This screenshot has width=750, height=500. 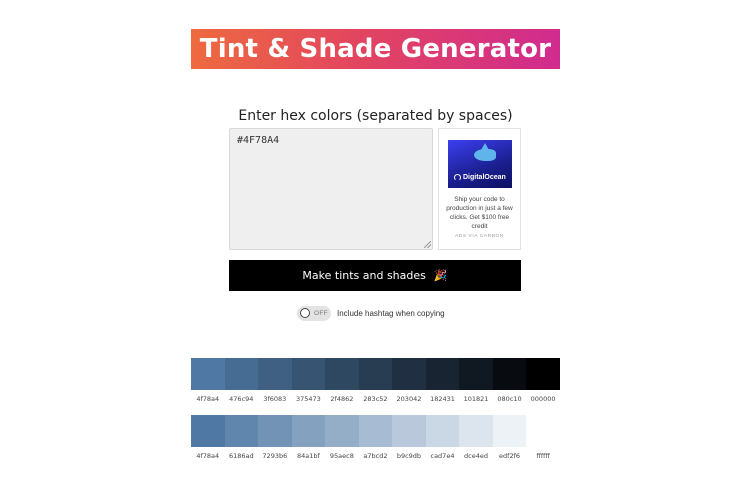 What do you see at coordinates (409, 399) in the screenshot?
I see `shade-swatch-label: 203042` at bounding box center [409, 399].